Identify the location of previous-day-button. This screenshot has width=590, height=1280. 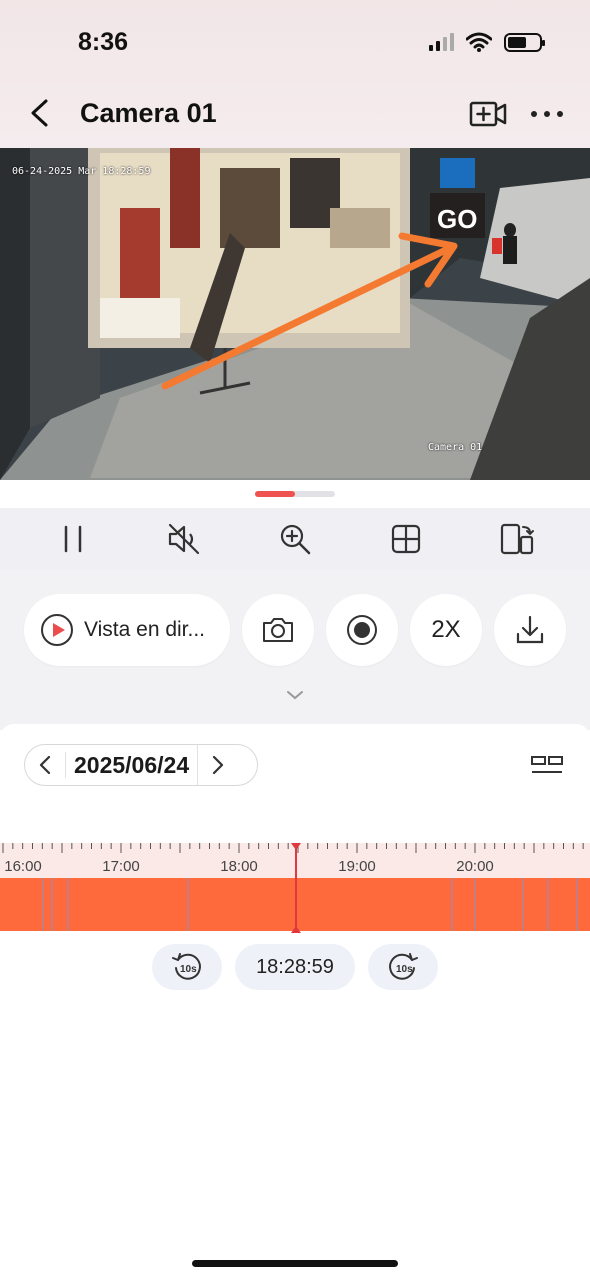
(45, 765).